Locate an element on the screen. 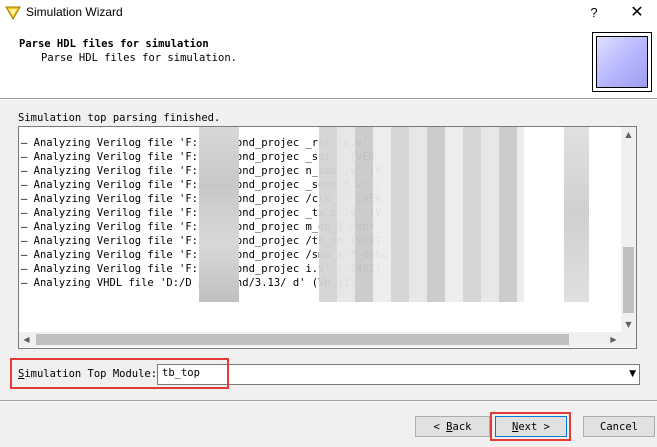 This screenshot has width=657, height=447. page-subtitle: Parse HDL files for simulation. is located at coordinates (139, 58).